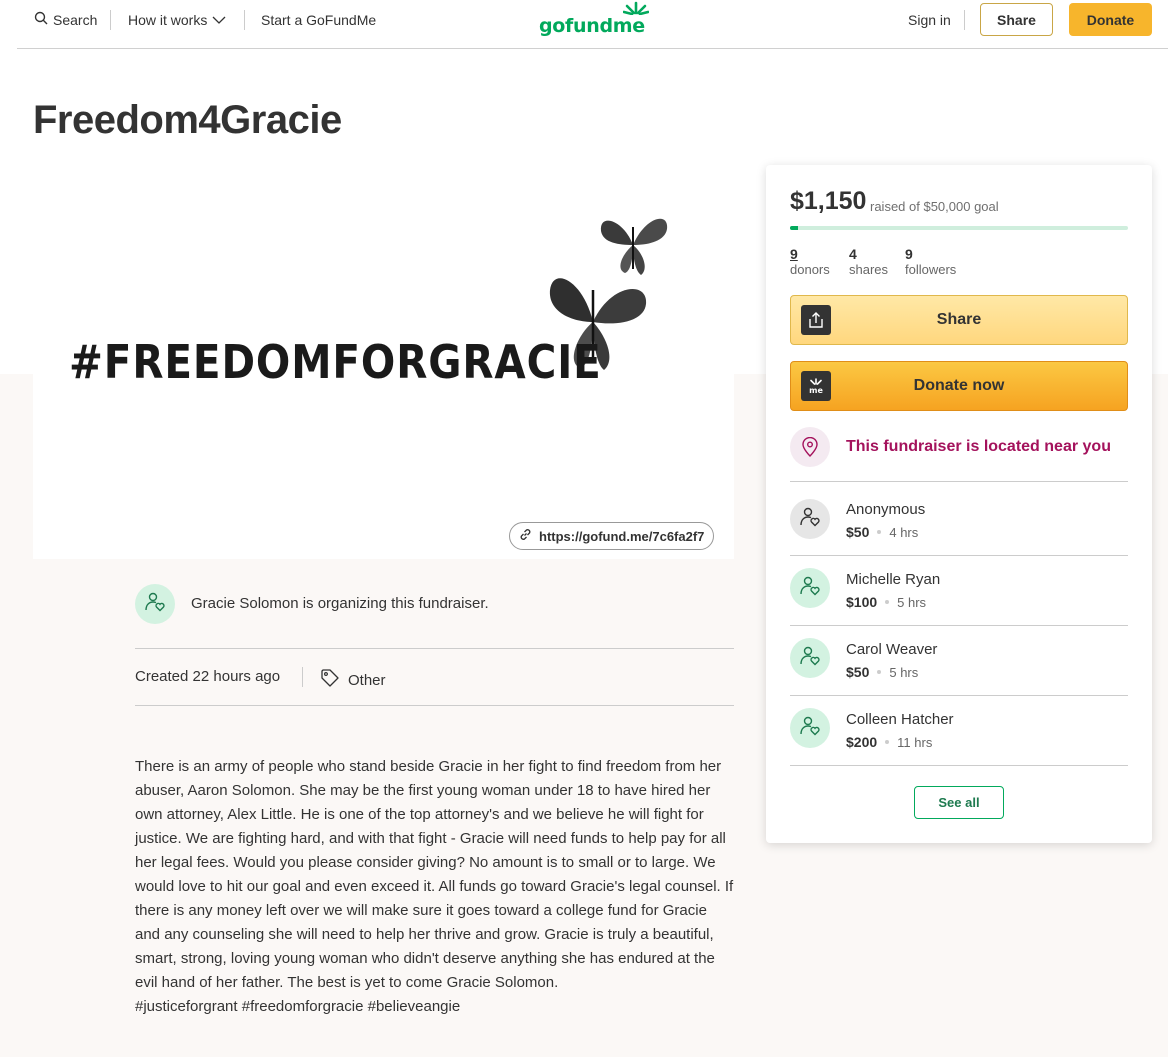  I want to click on tag-icon, so click(330, 680).